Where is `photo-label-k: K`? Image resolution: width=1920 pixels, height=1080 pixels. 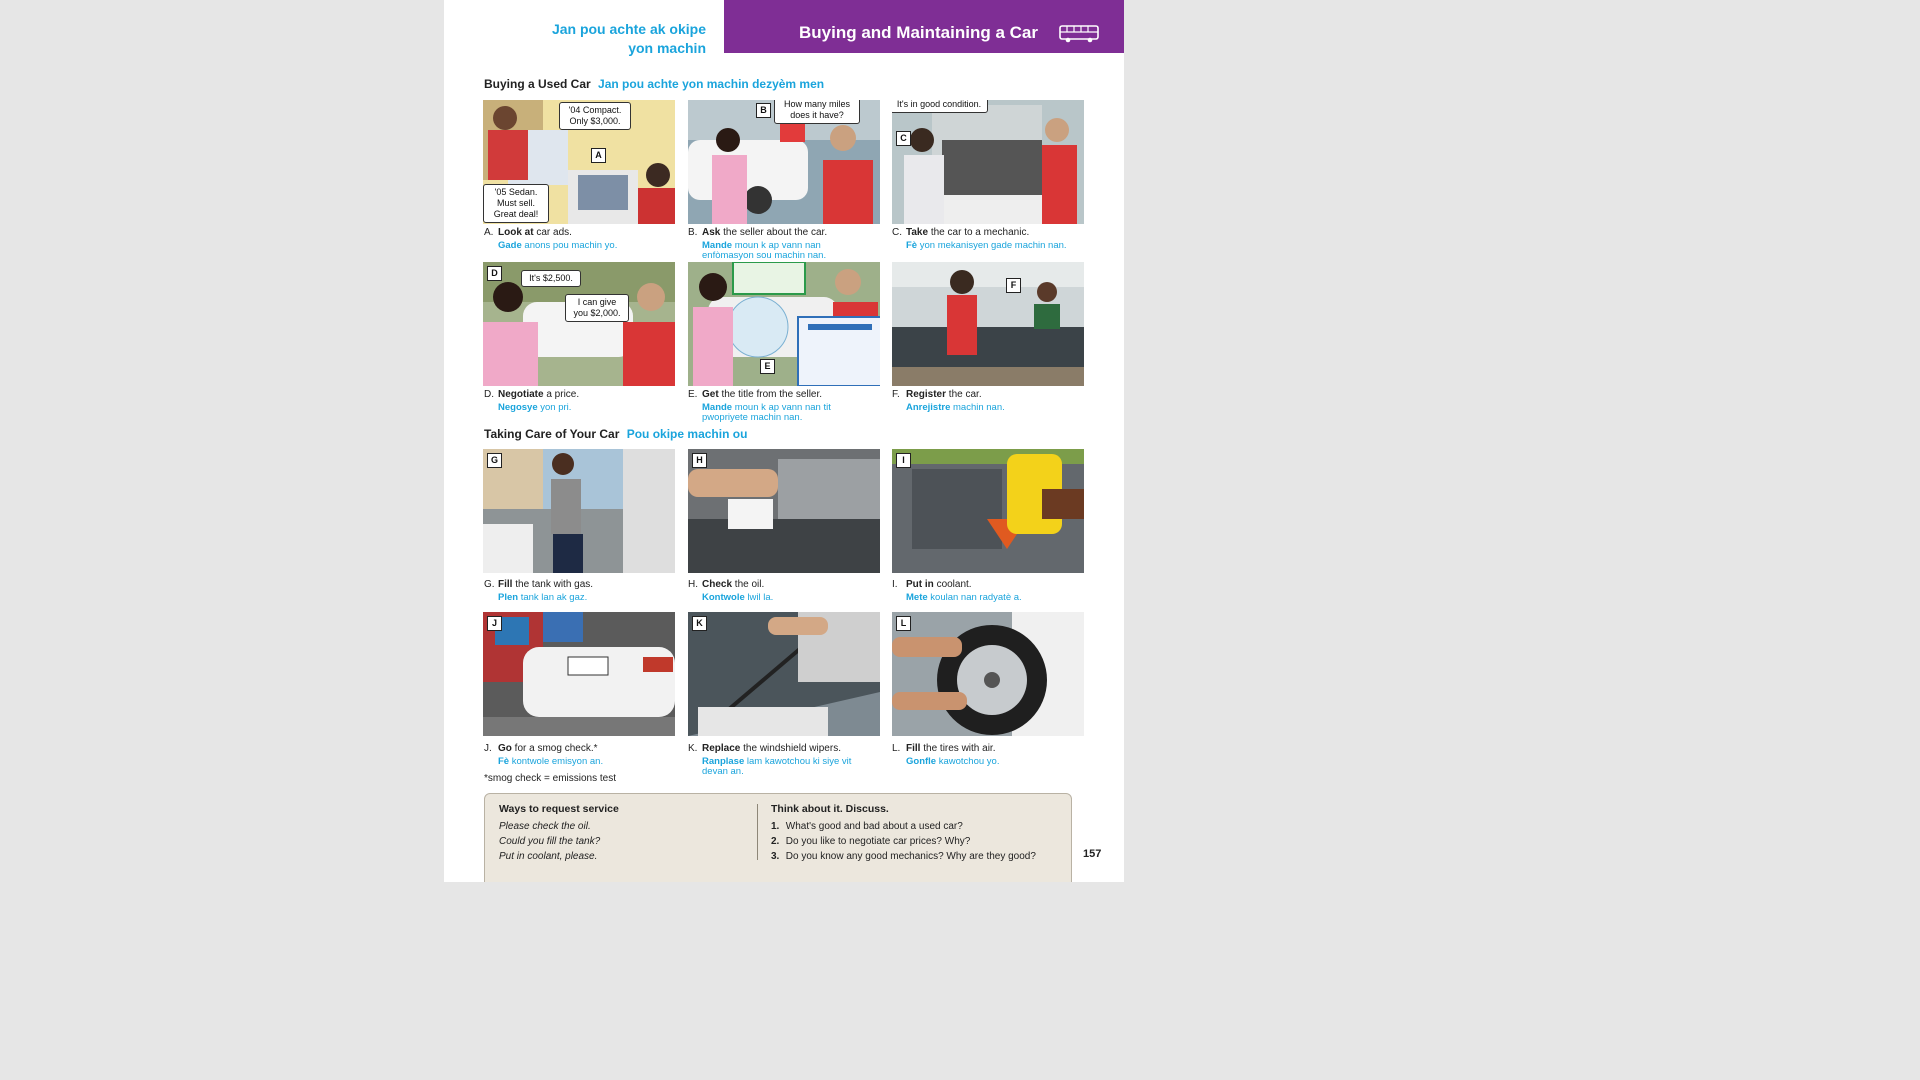 photo-label-k: K is located at coordinates (699, 623).